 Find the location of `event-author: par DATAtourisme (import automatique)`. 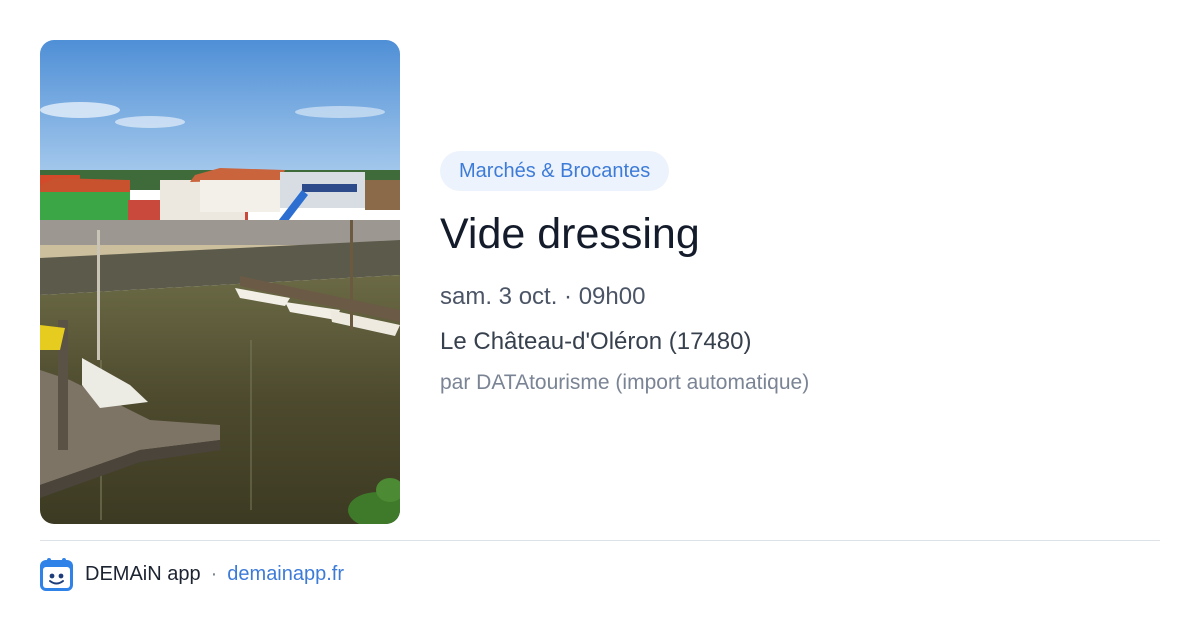

event-author: par DATAtourisme (import automatique) is located at coordinates (625, 382).